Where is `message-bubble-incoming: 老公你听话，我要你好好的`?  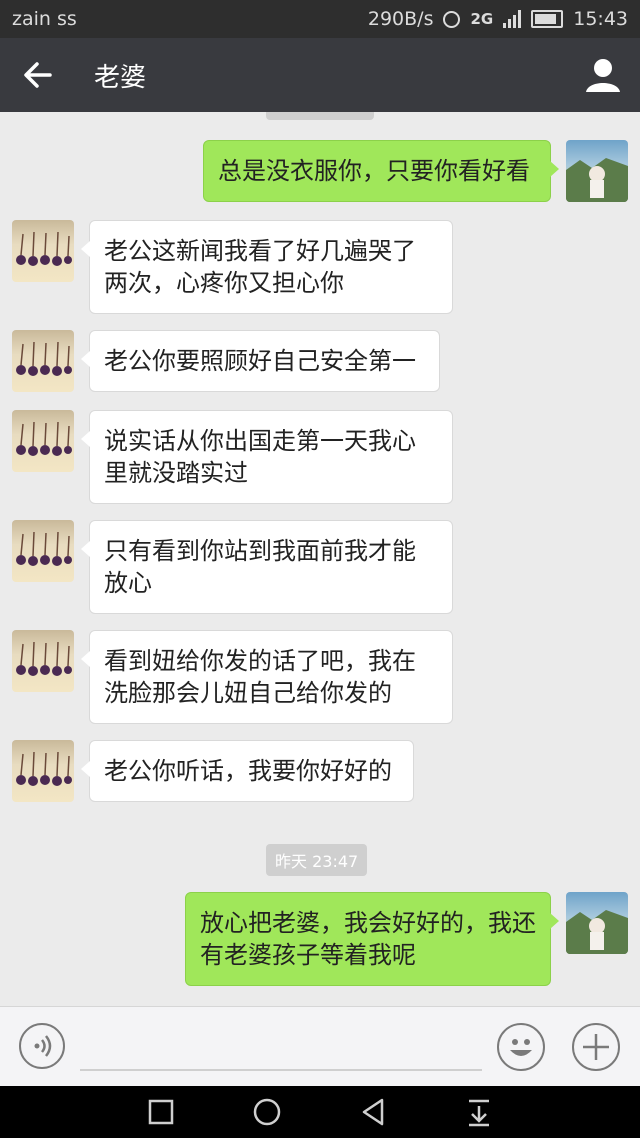
message-bubble-incoming: 老公你听话，我要你好好的 is located at coordinates (247, 771).